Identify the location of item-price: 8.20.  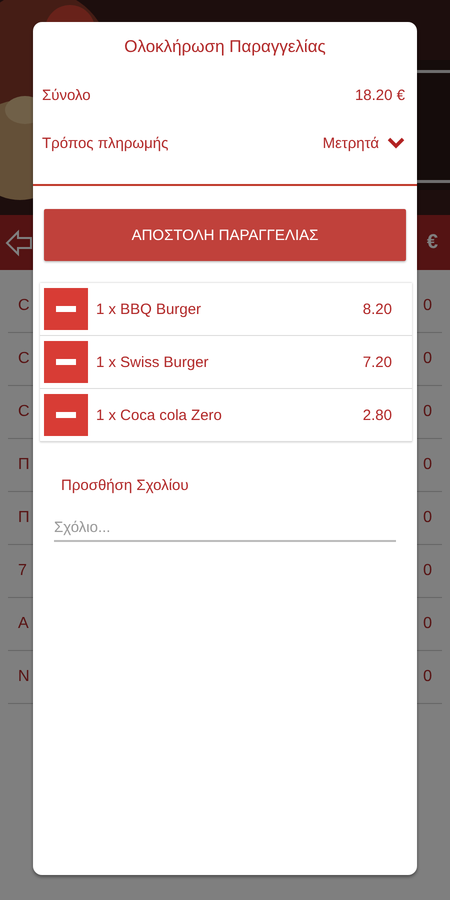
(377, 309).